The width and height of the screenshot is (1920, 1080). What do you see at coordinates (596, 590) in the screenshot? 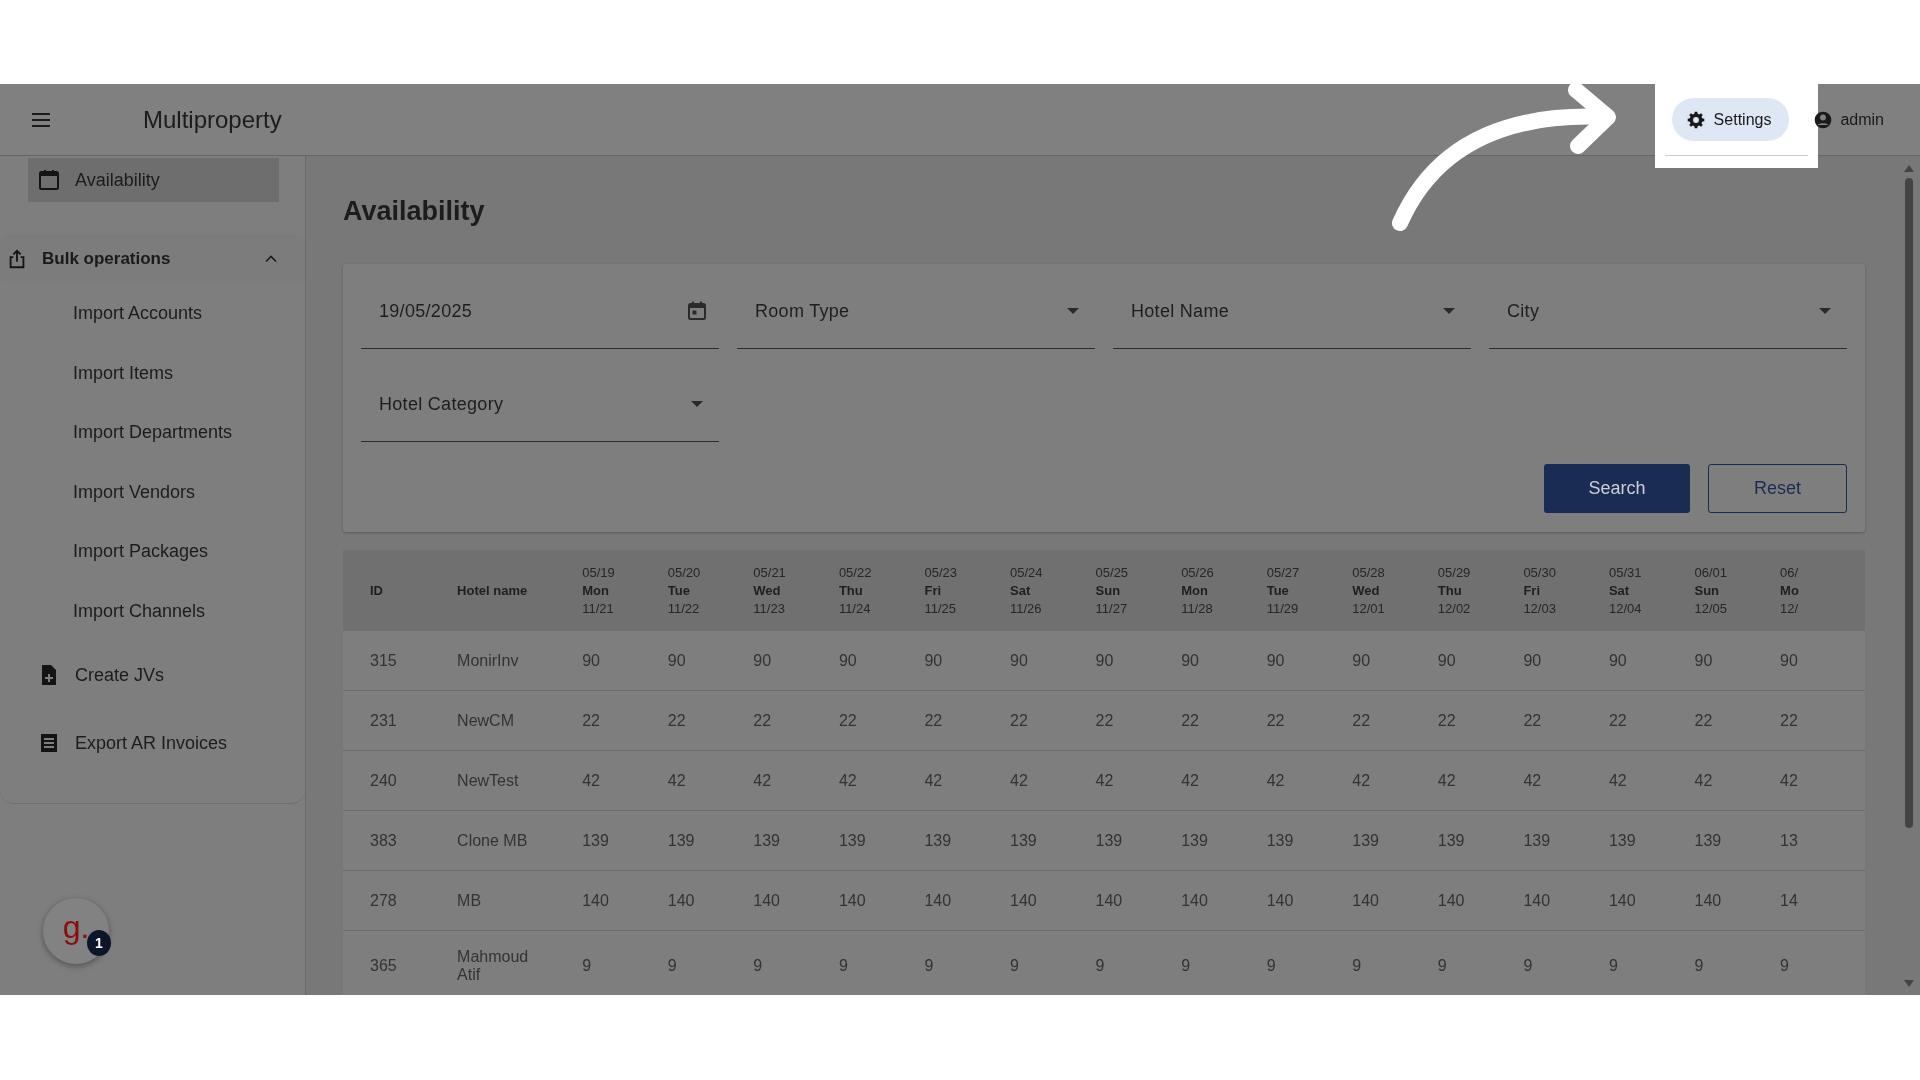
I see `column-weekday: Mon` at bounding box center [596, 590].